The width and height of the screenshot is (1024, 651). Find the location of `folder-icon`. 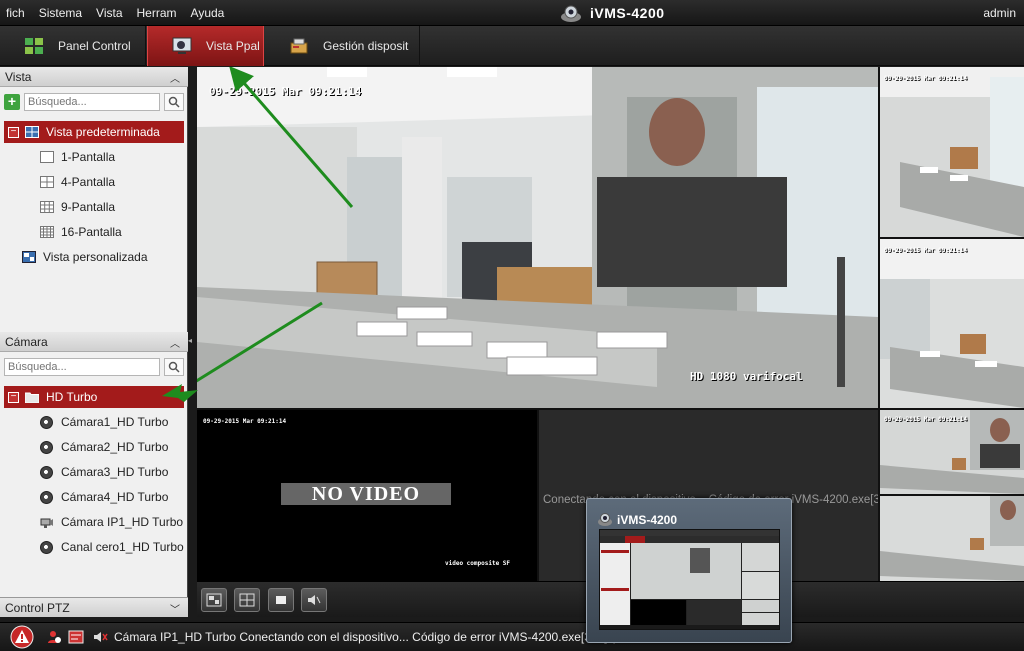

folder-icon is located at coordinates (32, 397).